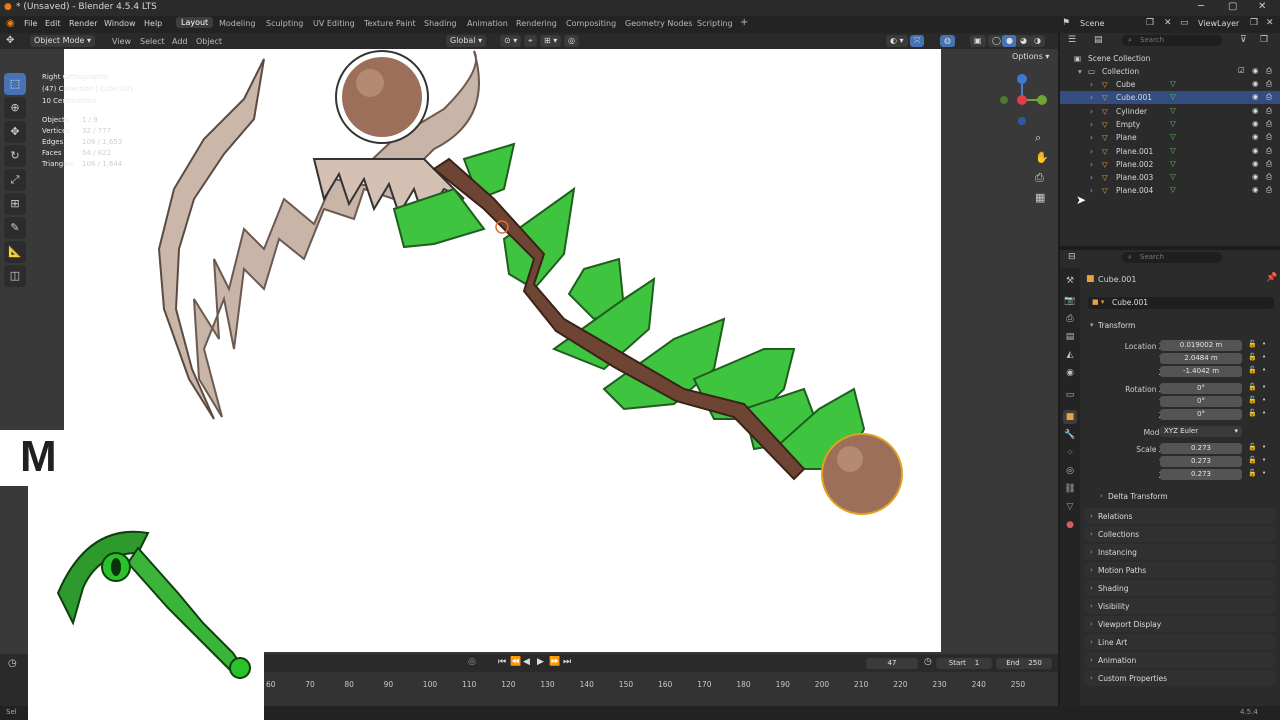  Describe the element at coordinates (567, 662) in the screenshot. I see `jump-end-icon: ⏭` at that location.